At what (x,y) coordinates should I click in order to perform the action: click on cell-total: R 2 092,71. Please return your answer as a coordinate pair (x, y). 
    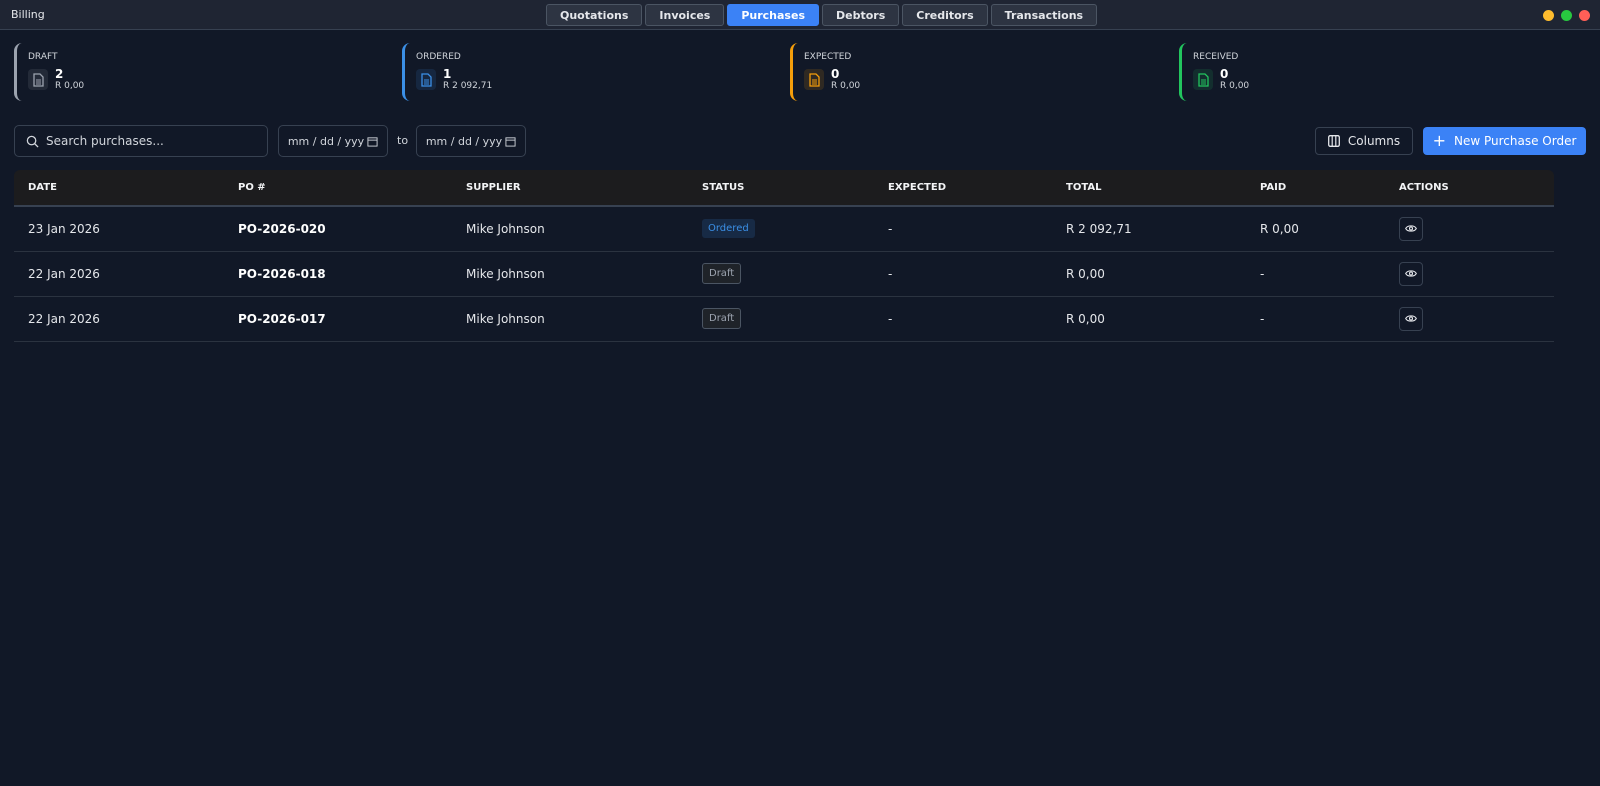
    Looking at the image, I should click on (1149, 229).